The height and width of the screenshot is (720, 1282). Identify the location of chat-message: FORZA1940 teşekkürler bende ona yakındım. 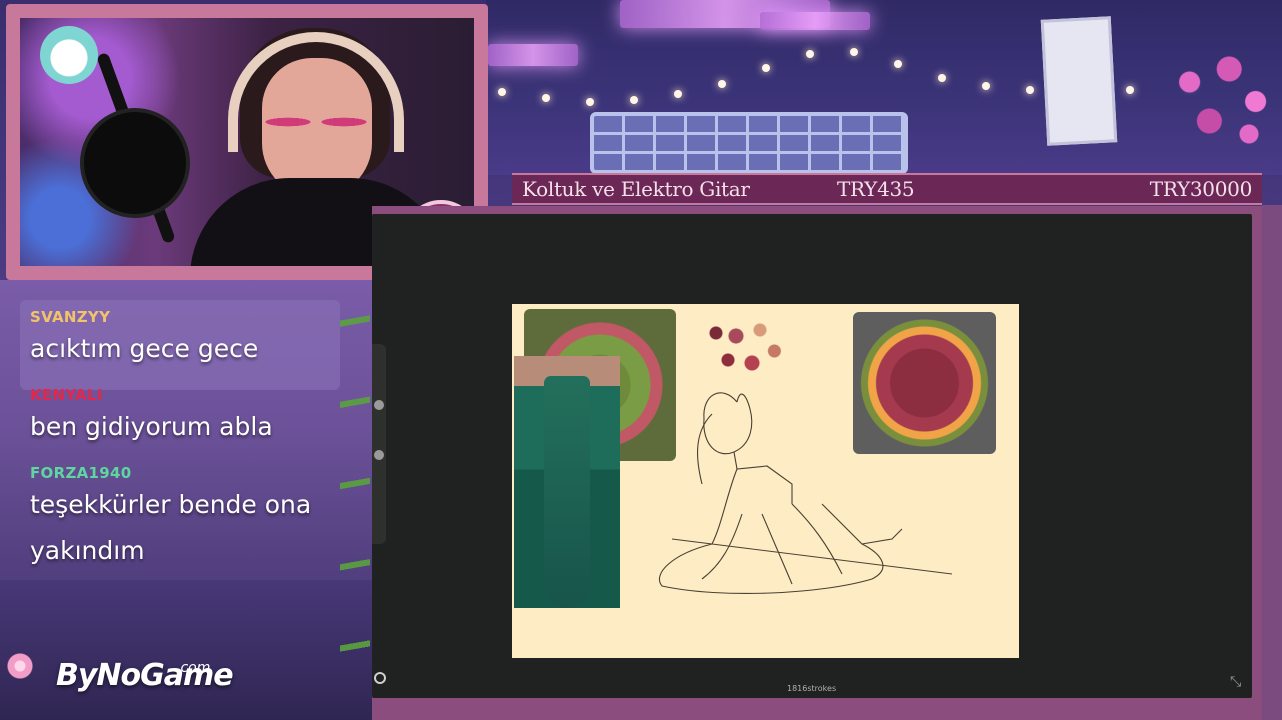
(190, 519).